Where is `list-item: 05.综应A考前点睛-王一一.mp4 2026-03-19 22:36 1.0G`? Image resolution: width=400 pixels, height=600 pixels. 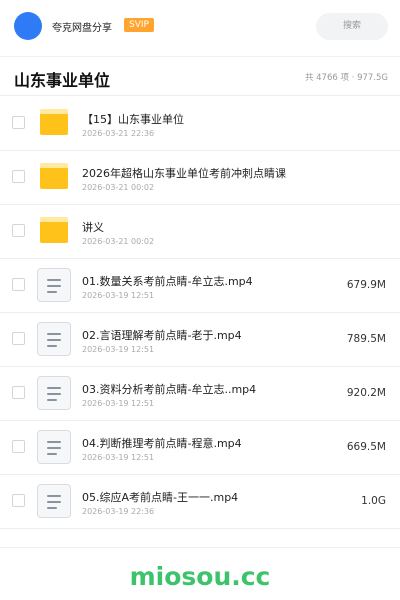 list-item: 05.综应A考前点睛-王一一.mp4 2026-03-19 22:36 1.0G is located at coordinates (200, 502).